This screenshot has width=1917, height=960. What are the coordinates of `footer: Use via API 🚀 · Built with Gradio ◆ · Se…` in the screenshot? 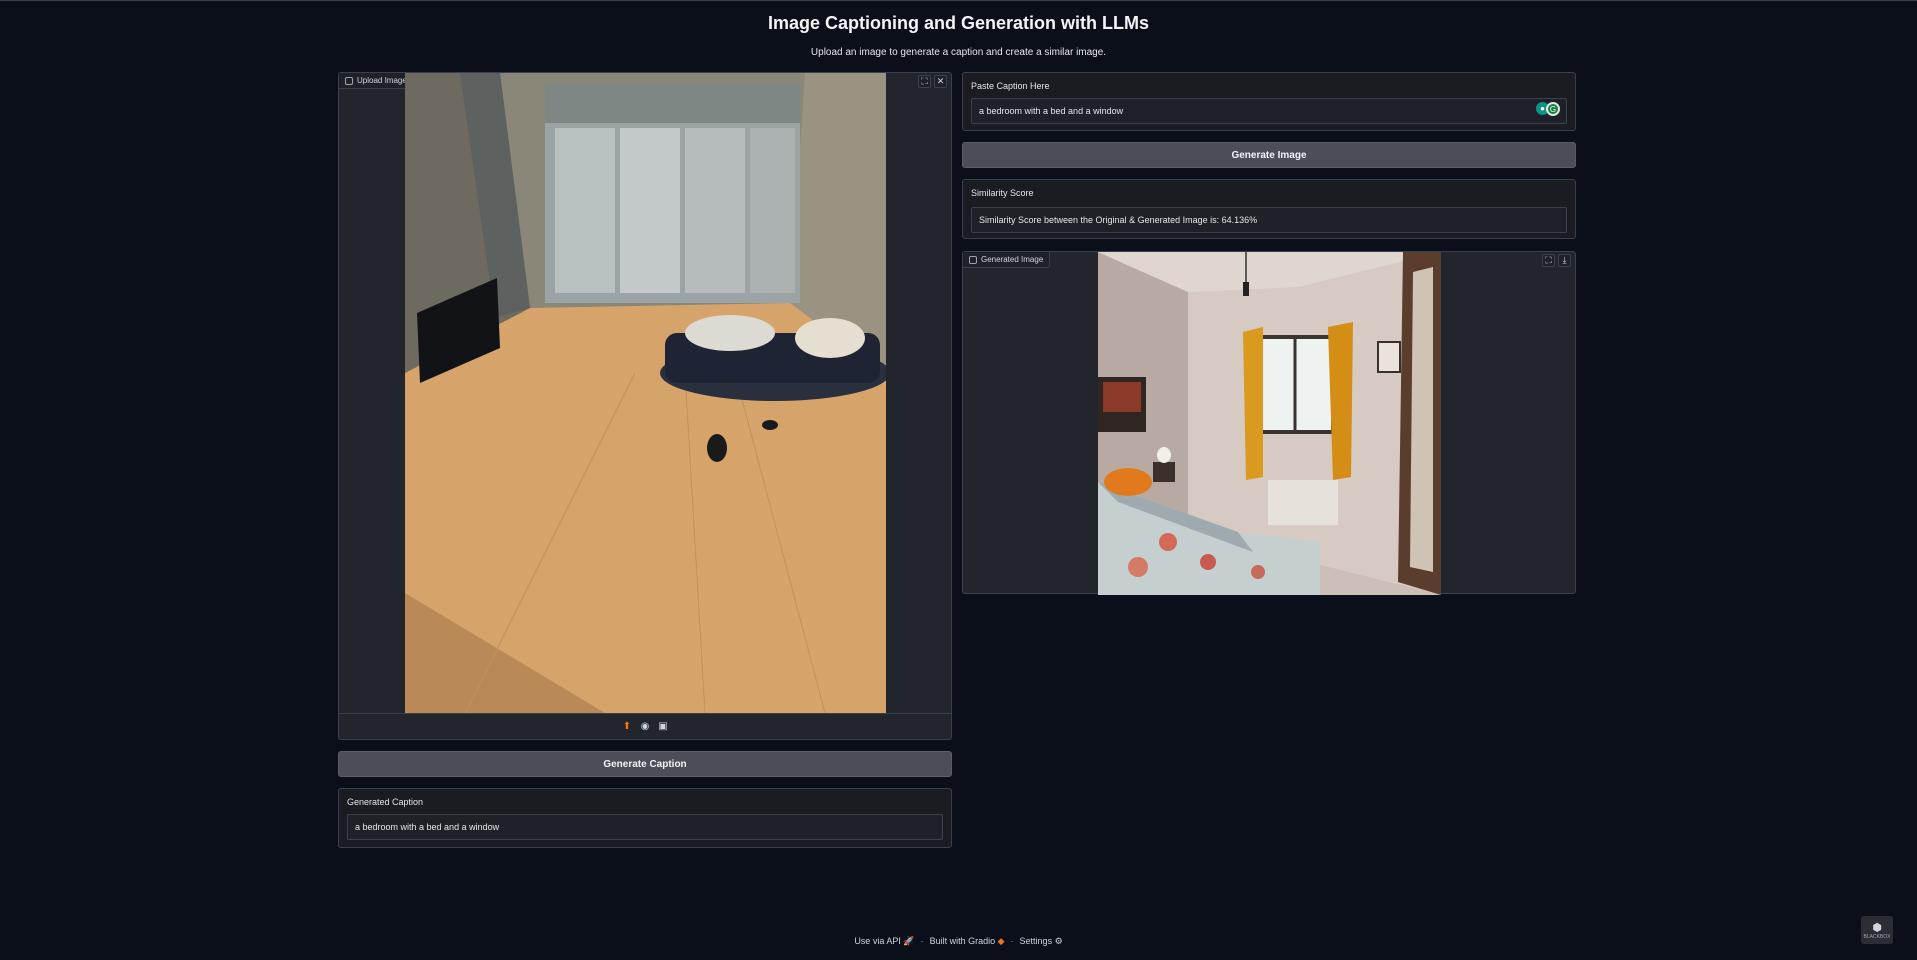 It's located at (958, 941).